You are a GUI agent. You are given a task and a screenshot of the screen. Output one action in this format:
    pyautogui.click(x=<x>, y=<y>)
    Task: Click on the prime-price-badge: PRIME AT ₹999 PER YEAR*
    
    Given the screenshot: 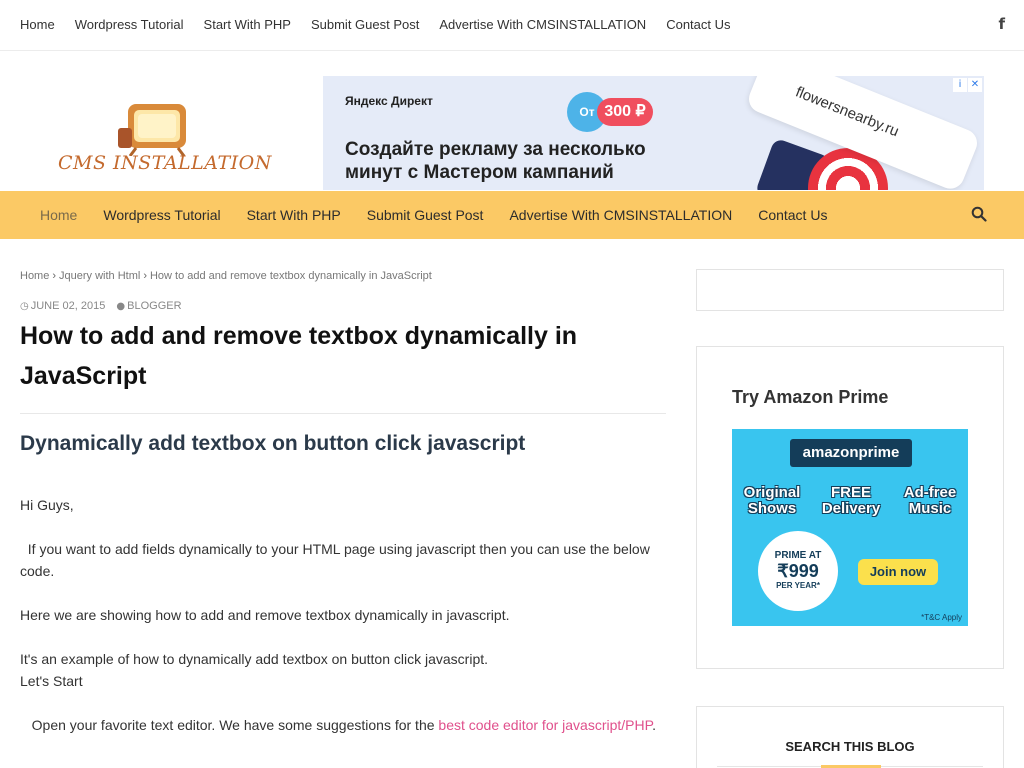 What is the action you would take?
    pyautogui.click(x=798, y=571)
    